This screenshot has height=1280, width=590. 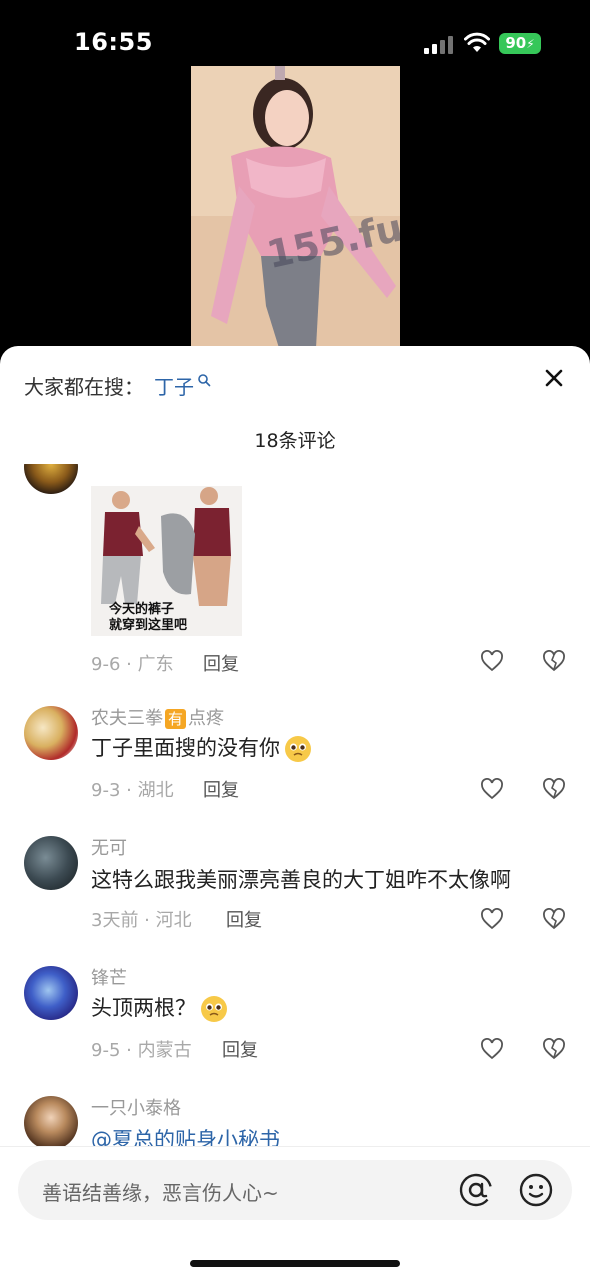 I want to click on comment-item: 一只小泰格 @夏总的贴身小秘书, so click(x=295, y=1121).